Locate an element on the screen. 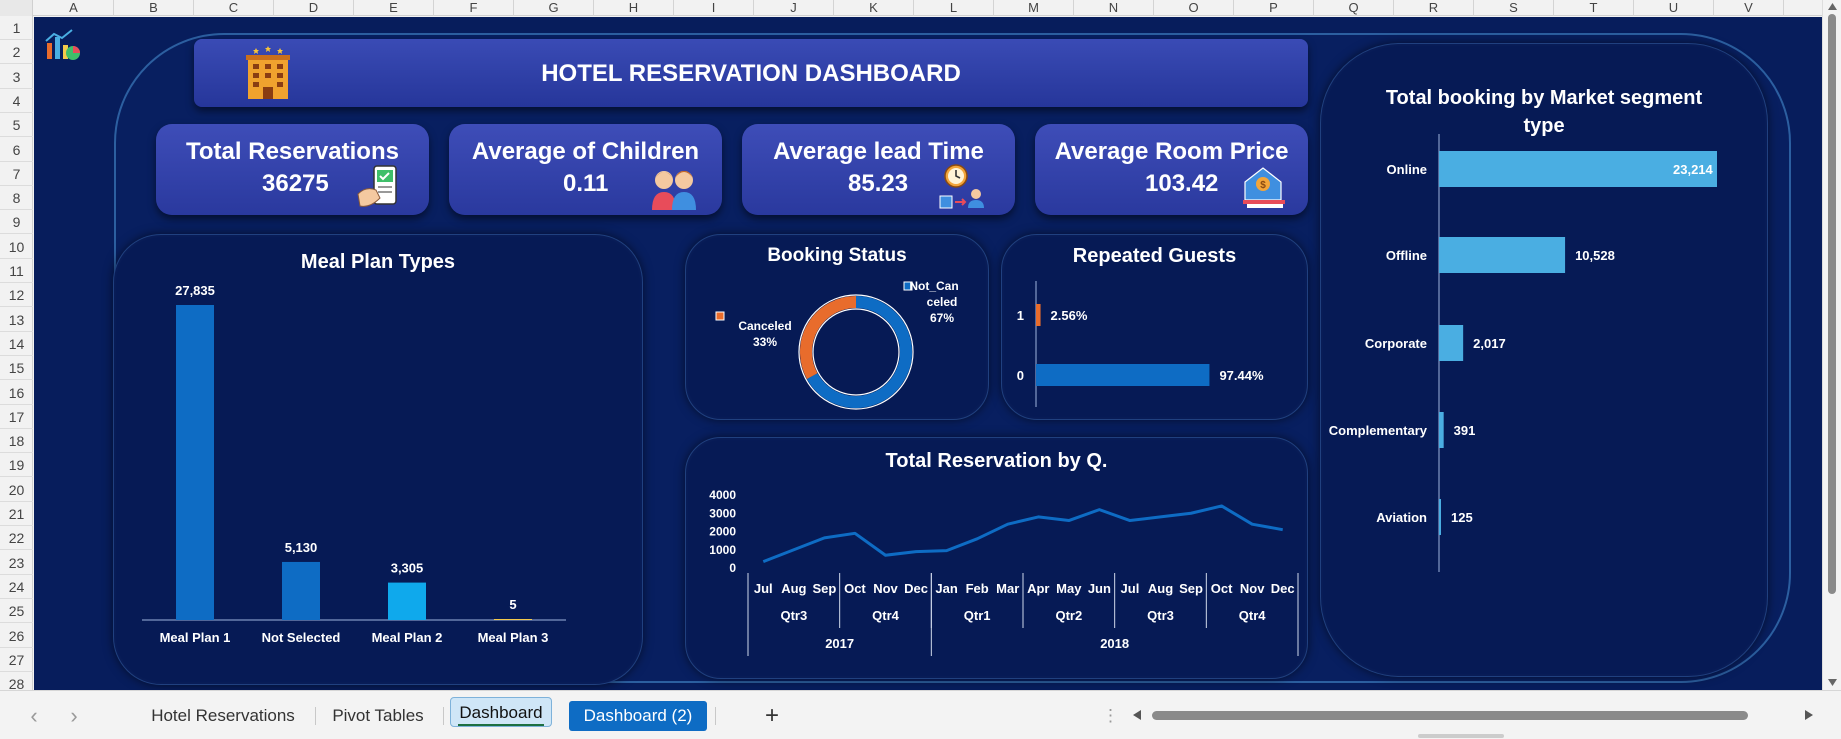 The height and width of the screenshot is (739, 1841). column-header-cell: F is located at coordinates (474, 8).